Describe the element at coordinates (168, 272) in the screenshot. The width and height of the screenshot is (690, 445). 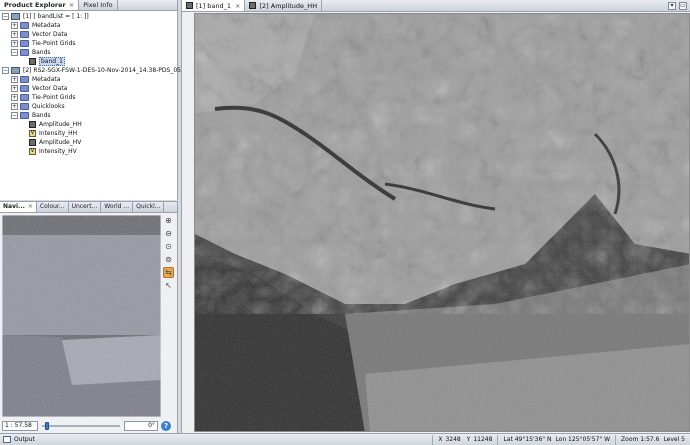
I see `sync-views-icon: ⇆` at that location.